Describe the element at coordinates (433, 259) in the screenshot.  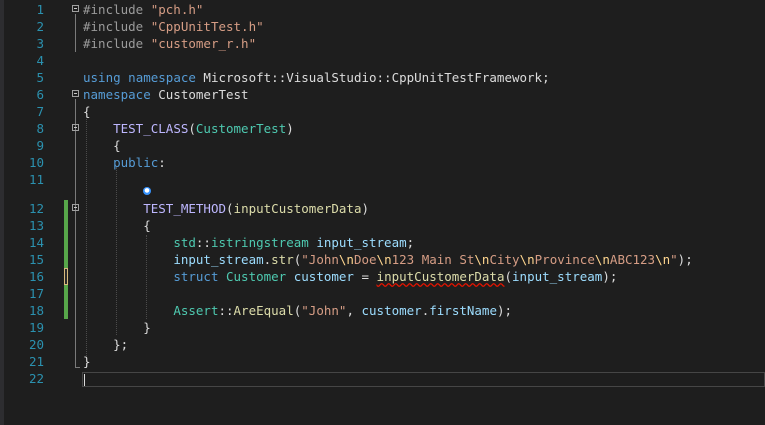
I see `code-token: 123 Main St` at that location.